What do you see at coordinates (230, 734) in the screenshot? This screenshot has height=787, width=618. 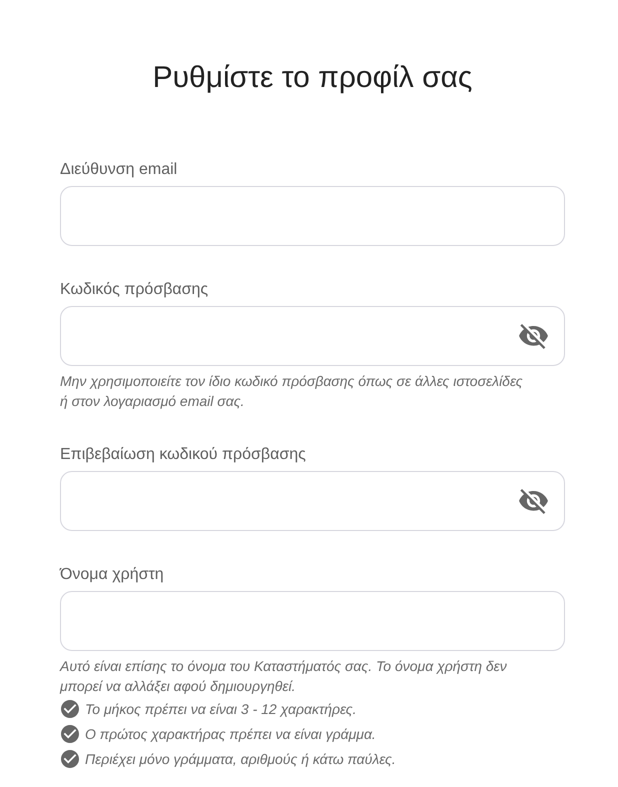 I see `rule-text: Ο πρώτος χαρακτήρας πρέπει να είναι γράμμα.` at bounding box center [230, 734].